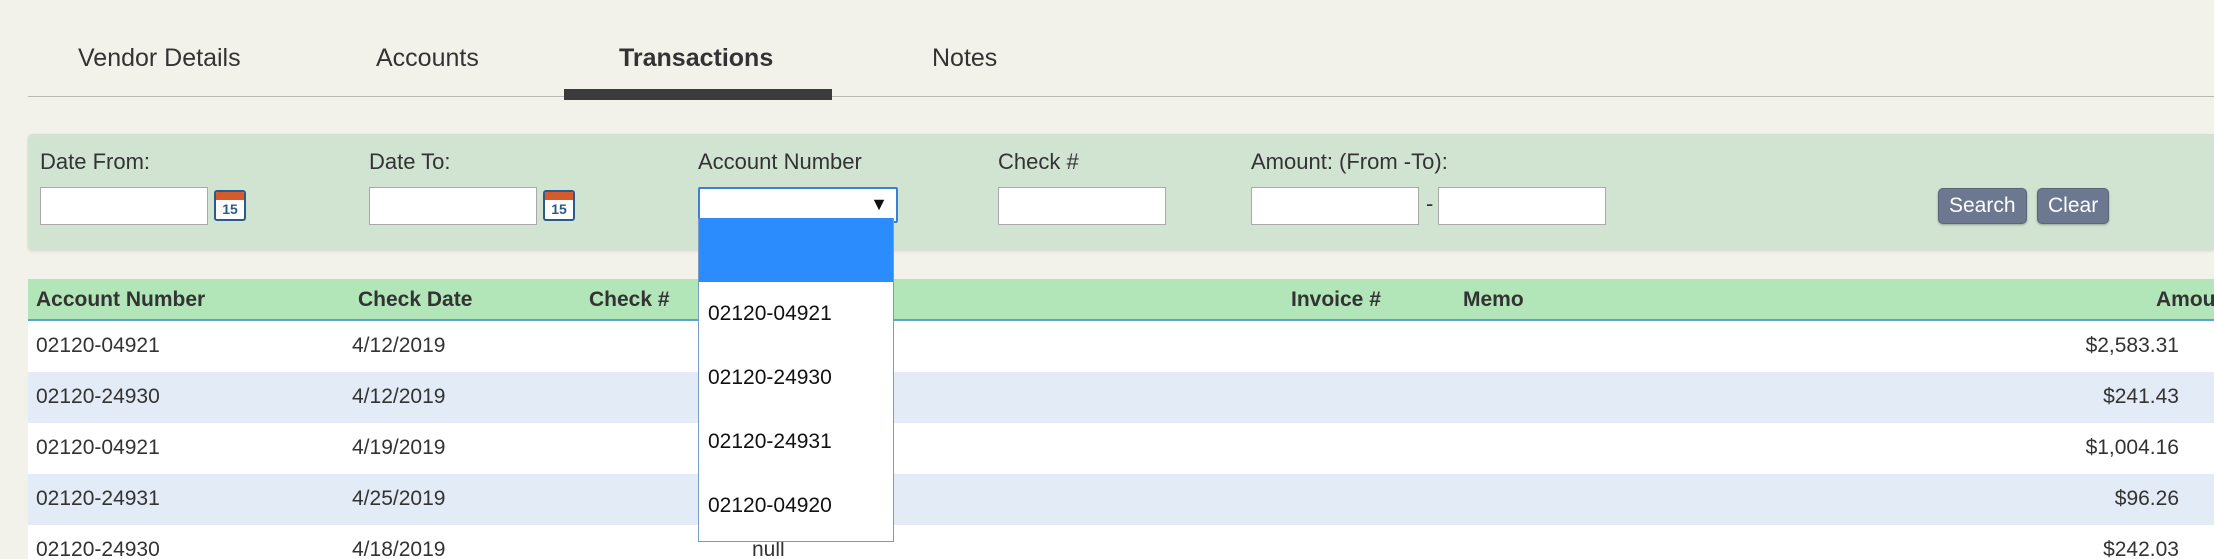 The image size is (2214, 559). I want to click on table-row: 02120-24931 4/25/2019 $96.26, so click(1121, 499).